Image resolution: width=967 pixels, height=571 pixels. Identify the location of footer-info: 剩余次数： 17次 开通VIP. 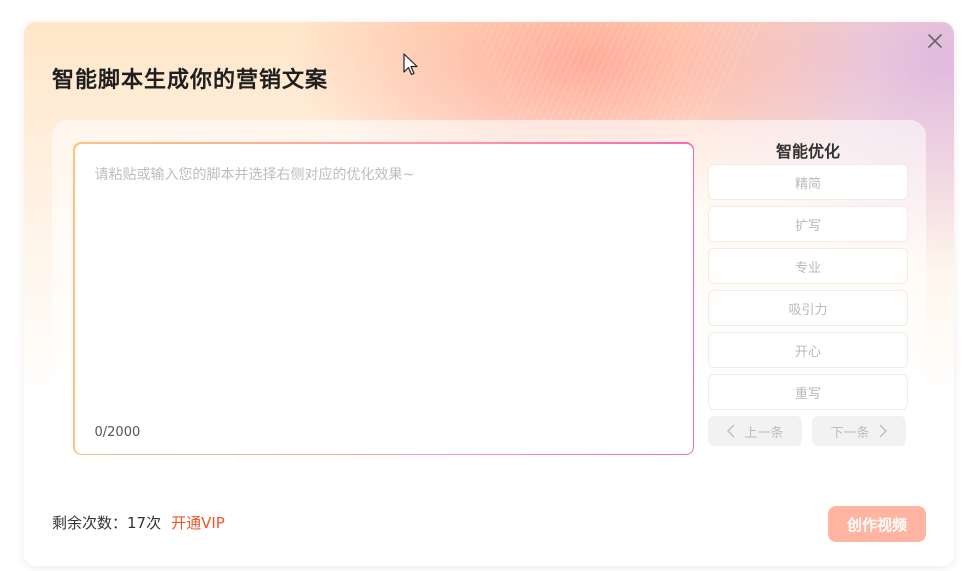
(138, 522).